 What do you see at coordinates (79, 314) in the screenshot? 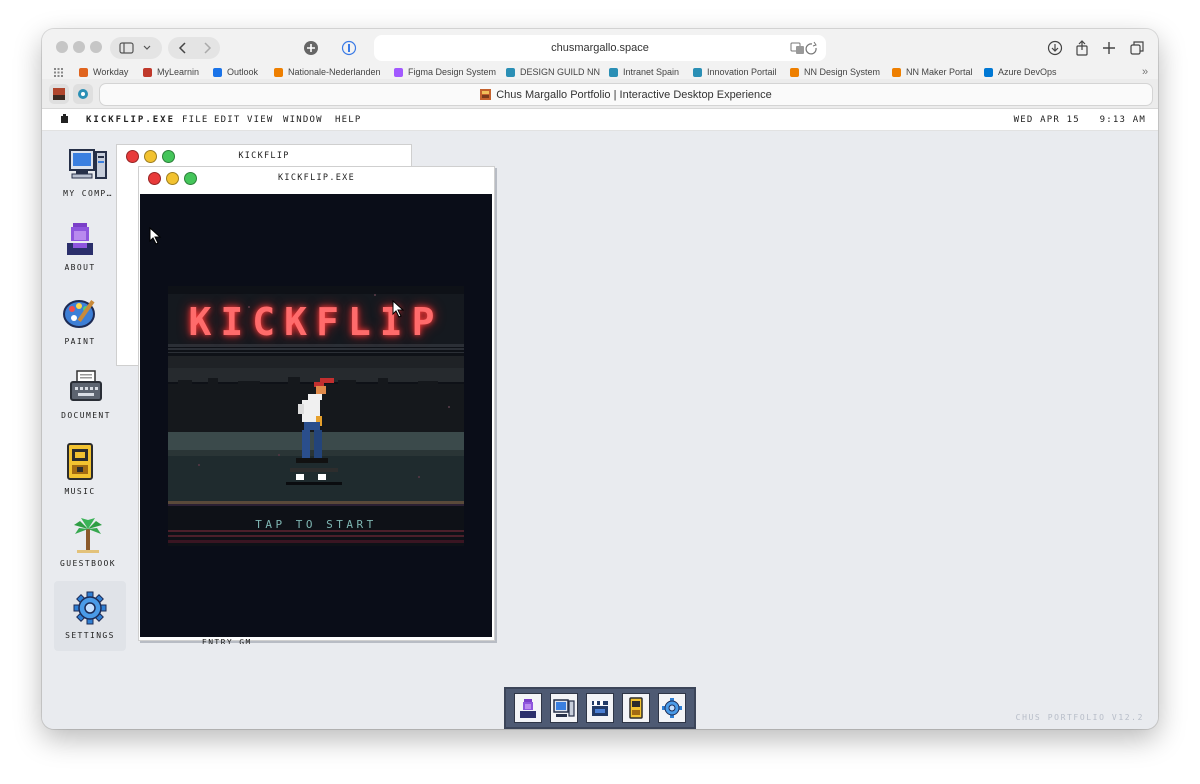
I see `palette-icon` at bounding box center [79, 314].